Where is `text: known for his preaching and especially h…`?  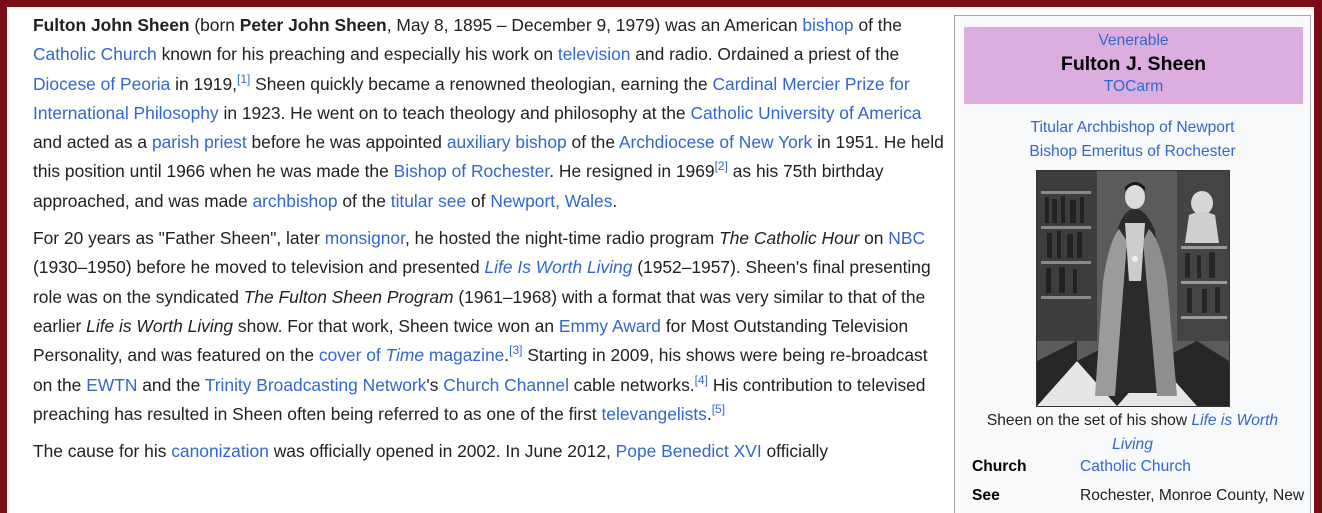 text: known for his preaching and especially h… is located at coordinates (357, 54).